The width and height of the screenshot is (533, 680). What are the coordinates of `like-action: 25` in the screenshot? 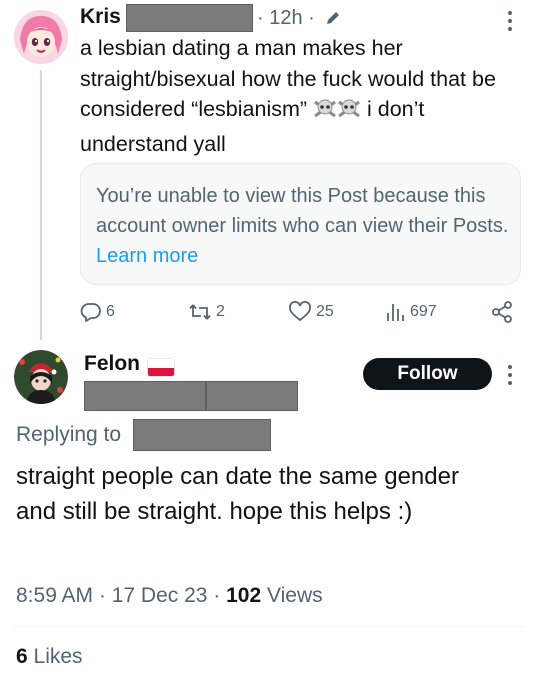 It's located at (311, 312).